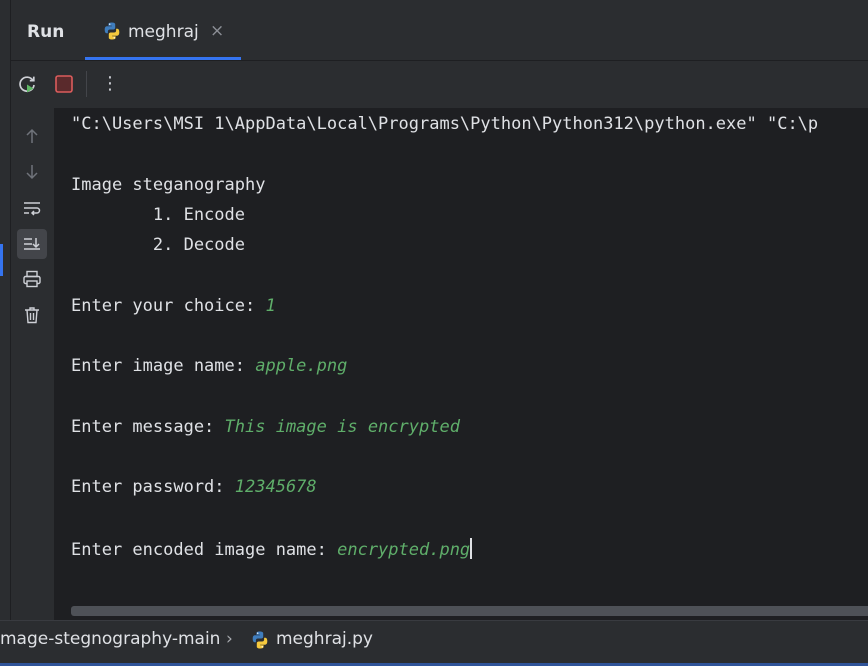 The width and height of the screenshot is (868, 666). What do you see at coordinates (469, 611) in the screenshot?
I see `horizontal-scrollbar` at bounding box center [469, 611].